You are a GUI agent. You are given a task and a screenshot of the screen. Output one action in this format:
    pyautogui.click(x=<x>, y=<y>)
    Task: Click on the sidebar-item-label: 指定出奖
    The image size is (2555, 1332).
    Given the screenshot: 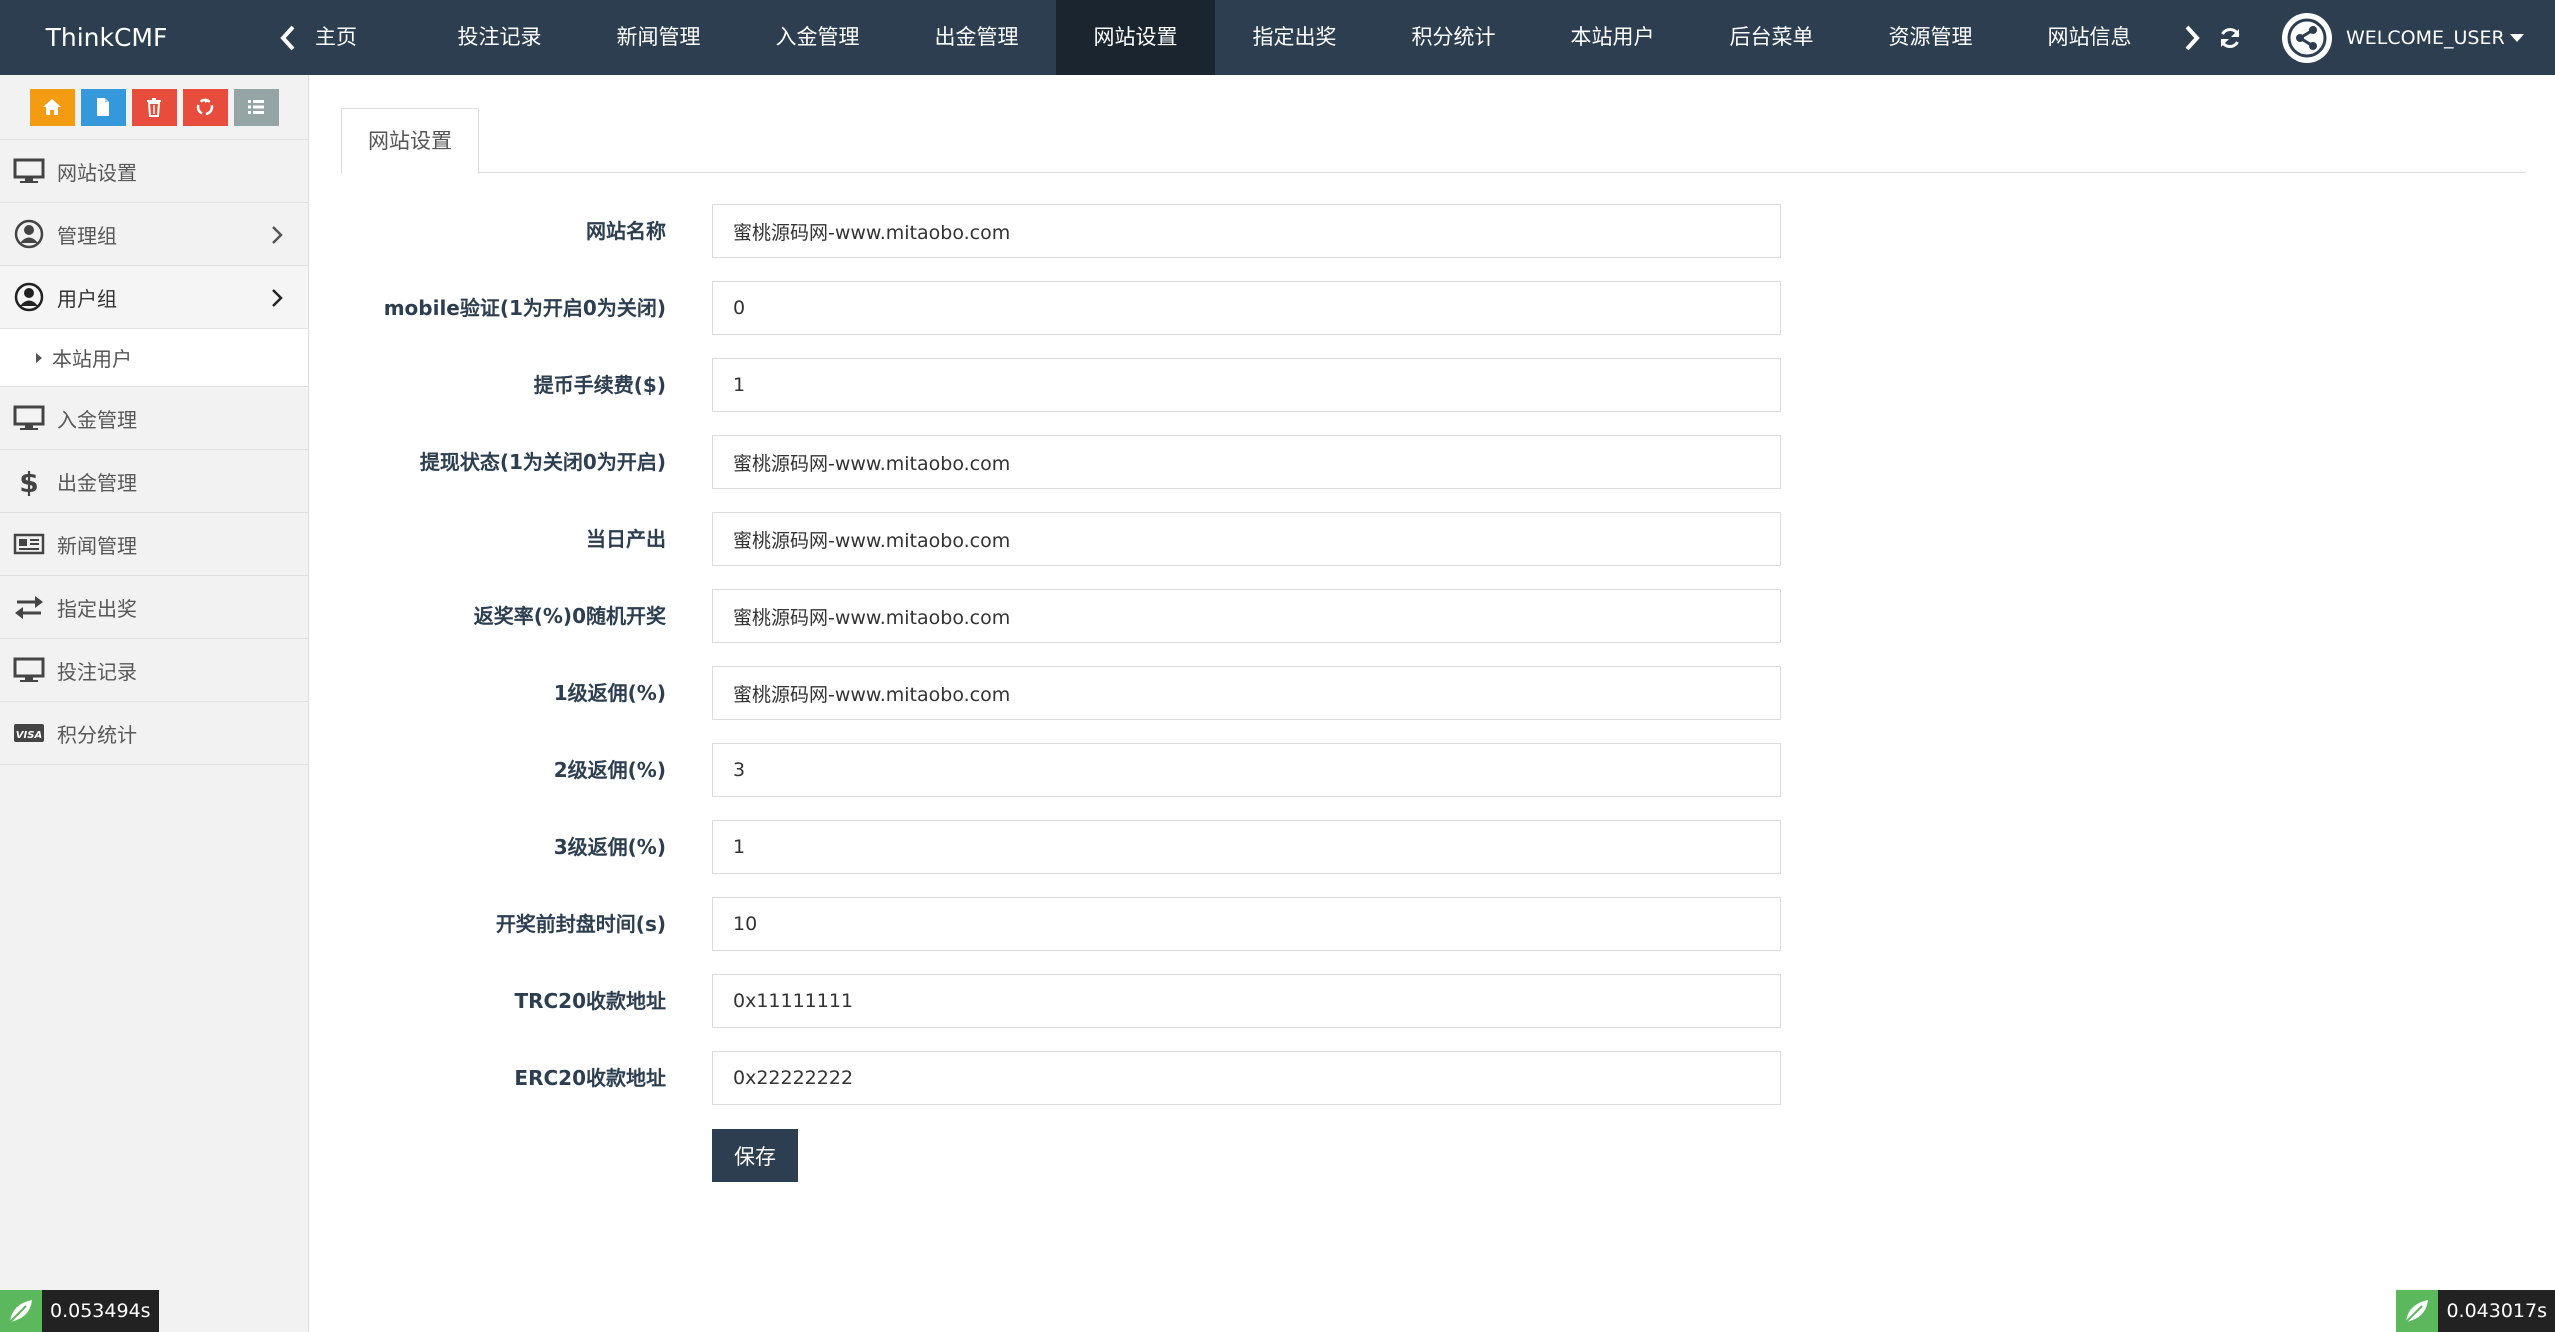 What is the action you would take?
    pyautogui.click(x=97, y=608)
    